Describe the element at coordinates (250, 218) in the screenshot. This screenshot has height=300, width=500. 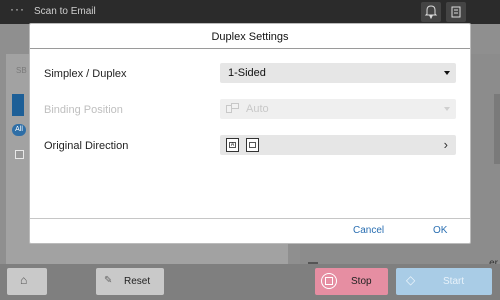
I see `dialog-divider` at that location.